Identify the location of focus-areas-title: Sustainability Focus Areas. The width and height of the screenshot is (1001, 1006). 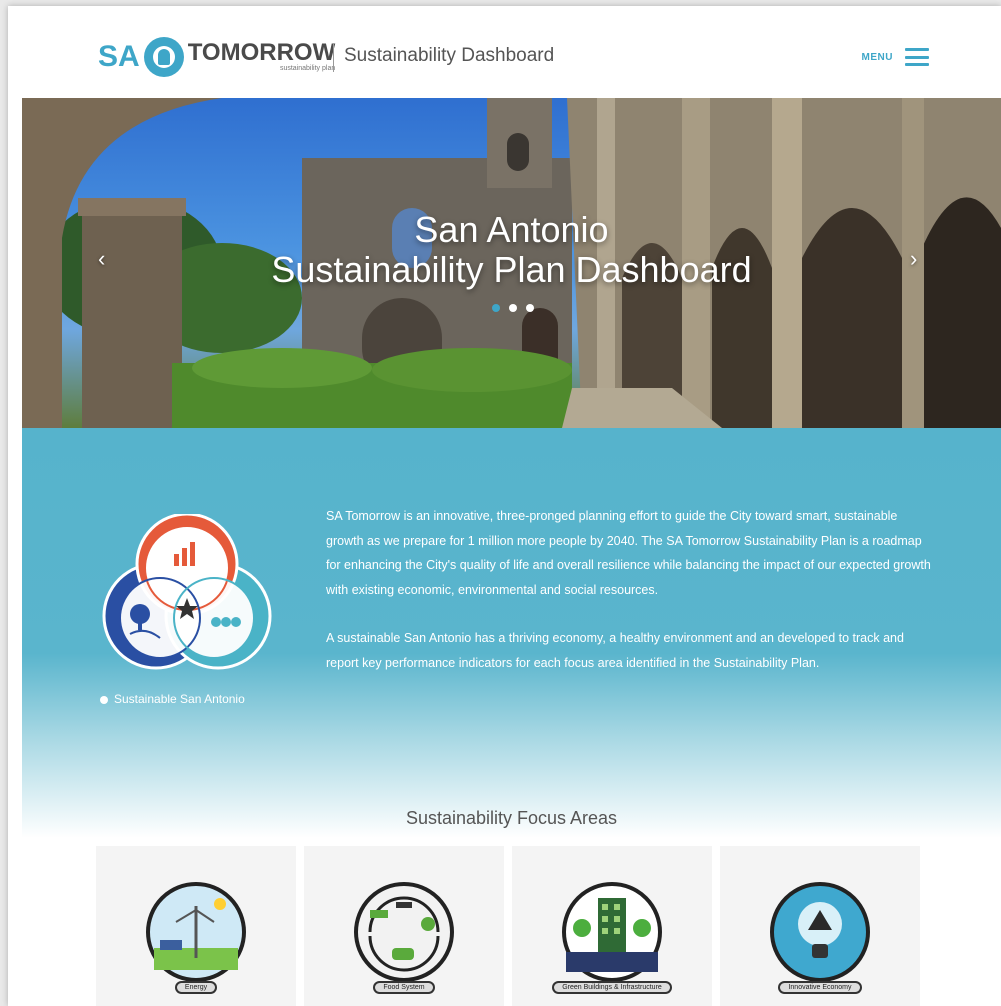
(511, 818).